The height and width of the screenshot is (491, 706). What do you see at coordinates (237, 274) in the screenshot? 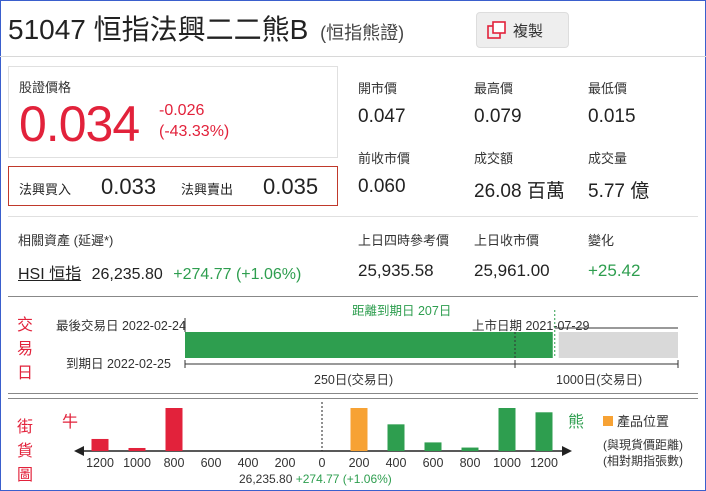
I see `underlying-change: +274.77 (+1.06%)` at bounding box center [237, 274].